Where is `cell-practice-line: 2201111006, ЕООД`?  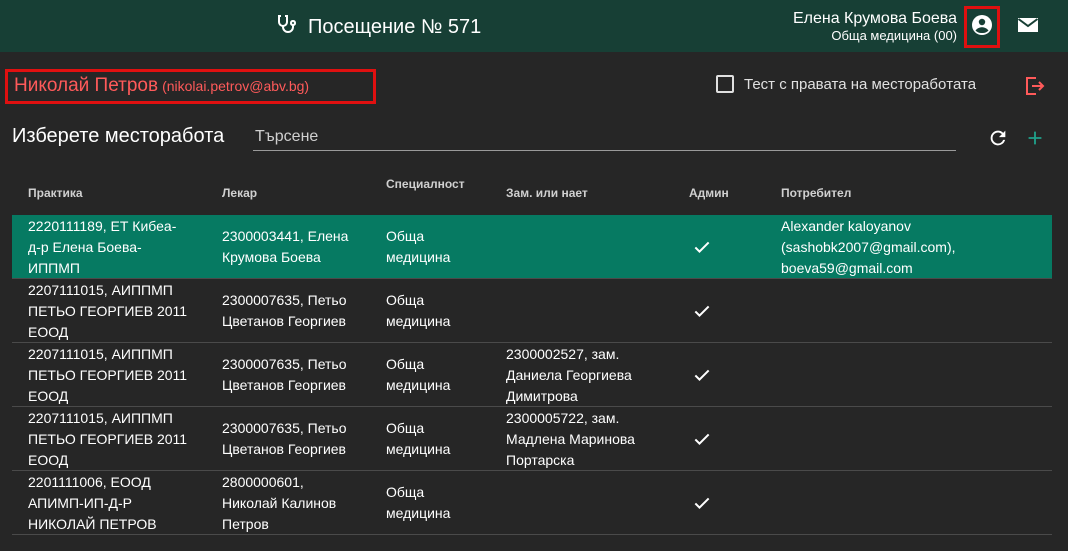 cell-practice-line: 2201111006, ЕООД is located at coordinates (89, 482).